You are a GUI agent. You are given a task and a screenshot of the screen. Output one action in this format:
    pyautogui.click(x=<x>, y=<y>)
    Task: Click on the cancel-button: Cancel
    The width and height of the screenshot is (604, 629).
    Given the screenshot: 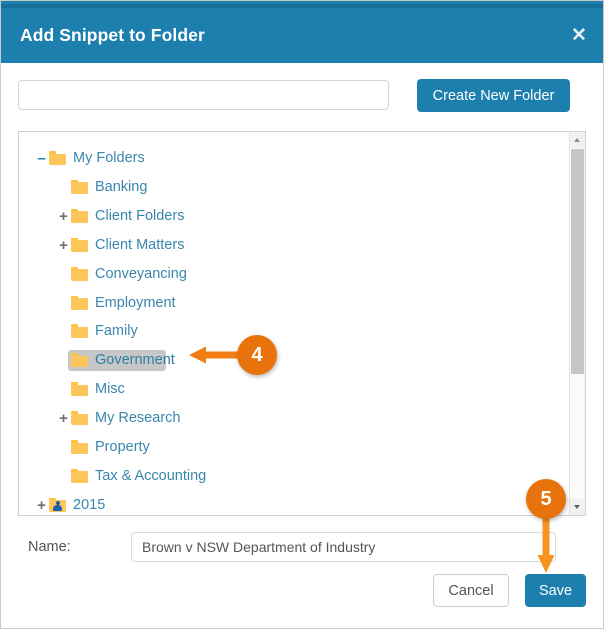 What is the action you would take?
    pyautogui.click(x=471, y=590)
    